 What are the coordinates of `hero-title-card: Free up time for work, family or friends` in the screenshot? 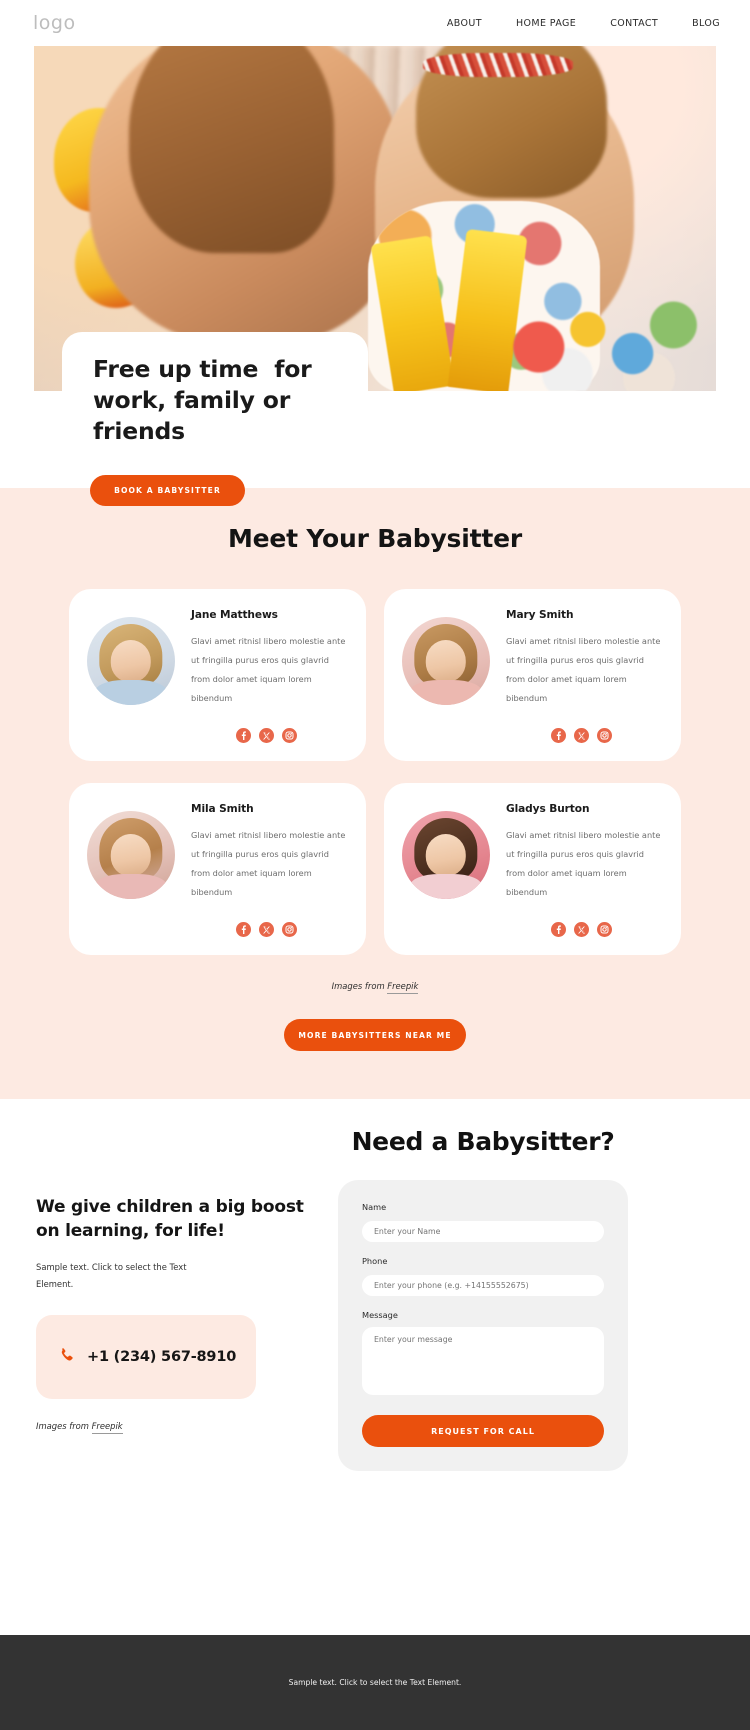 It's located at (215, 393).